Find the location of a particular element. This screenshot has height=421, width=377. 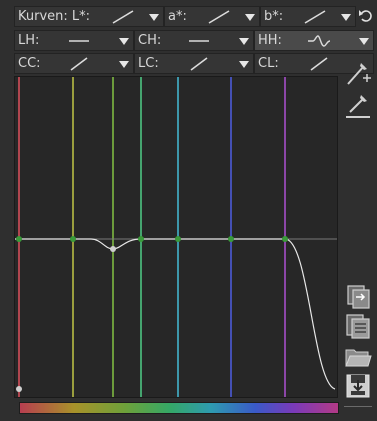

copy-curve-icon is located at coordinates (358, 296).